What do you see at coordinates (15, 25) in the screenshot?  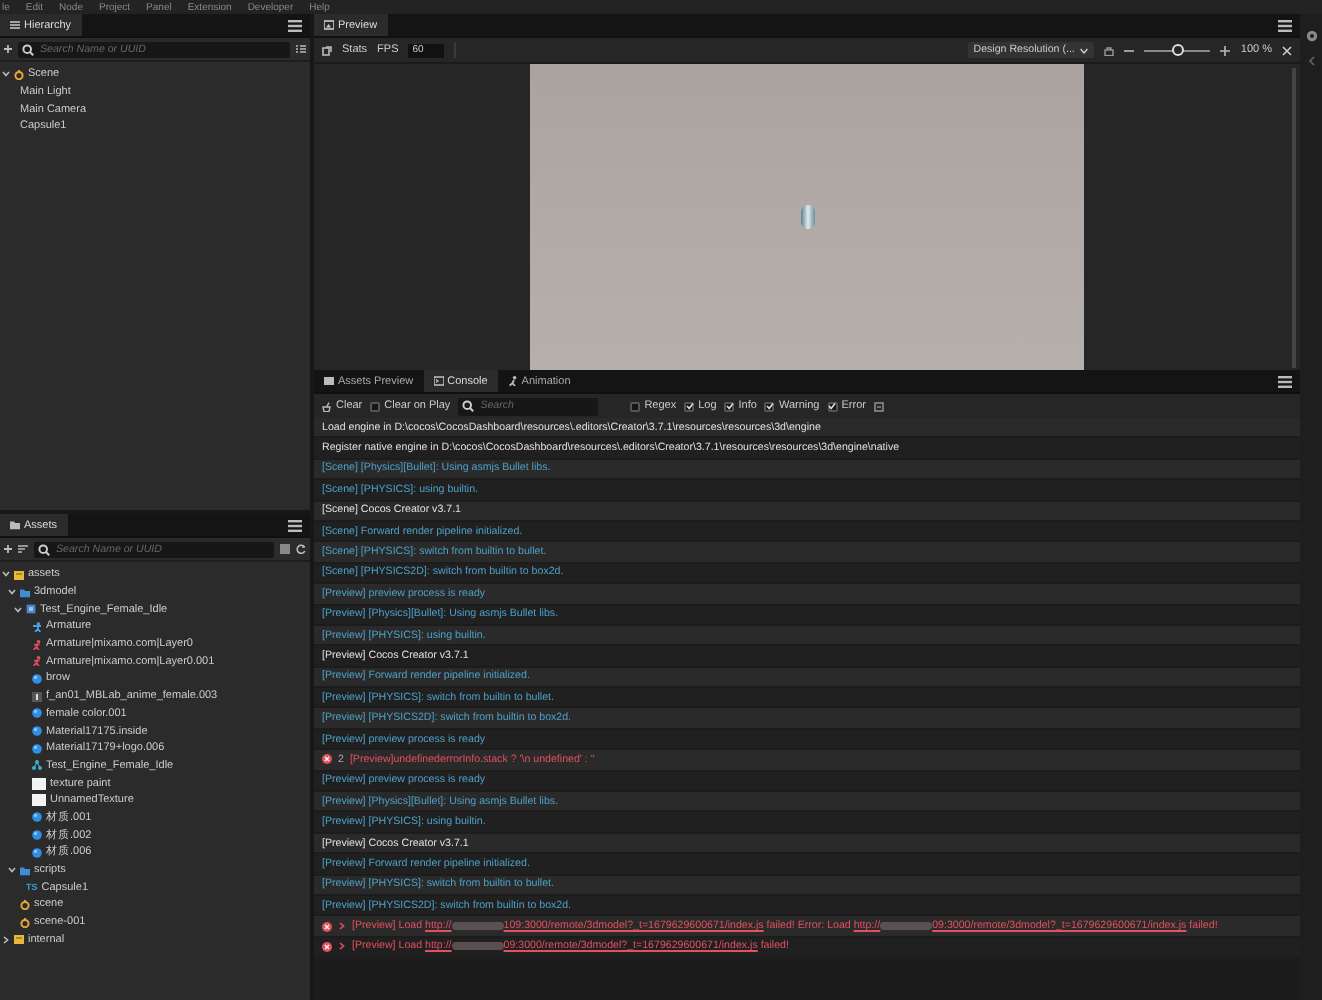 I see `list-icon` at bounding box center [15, 25].